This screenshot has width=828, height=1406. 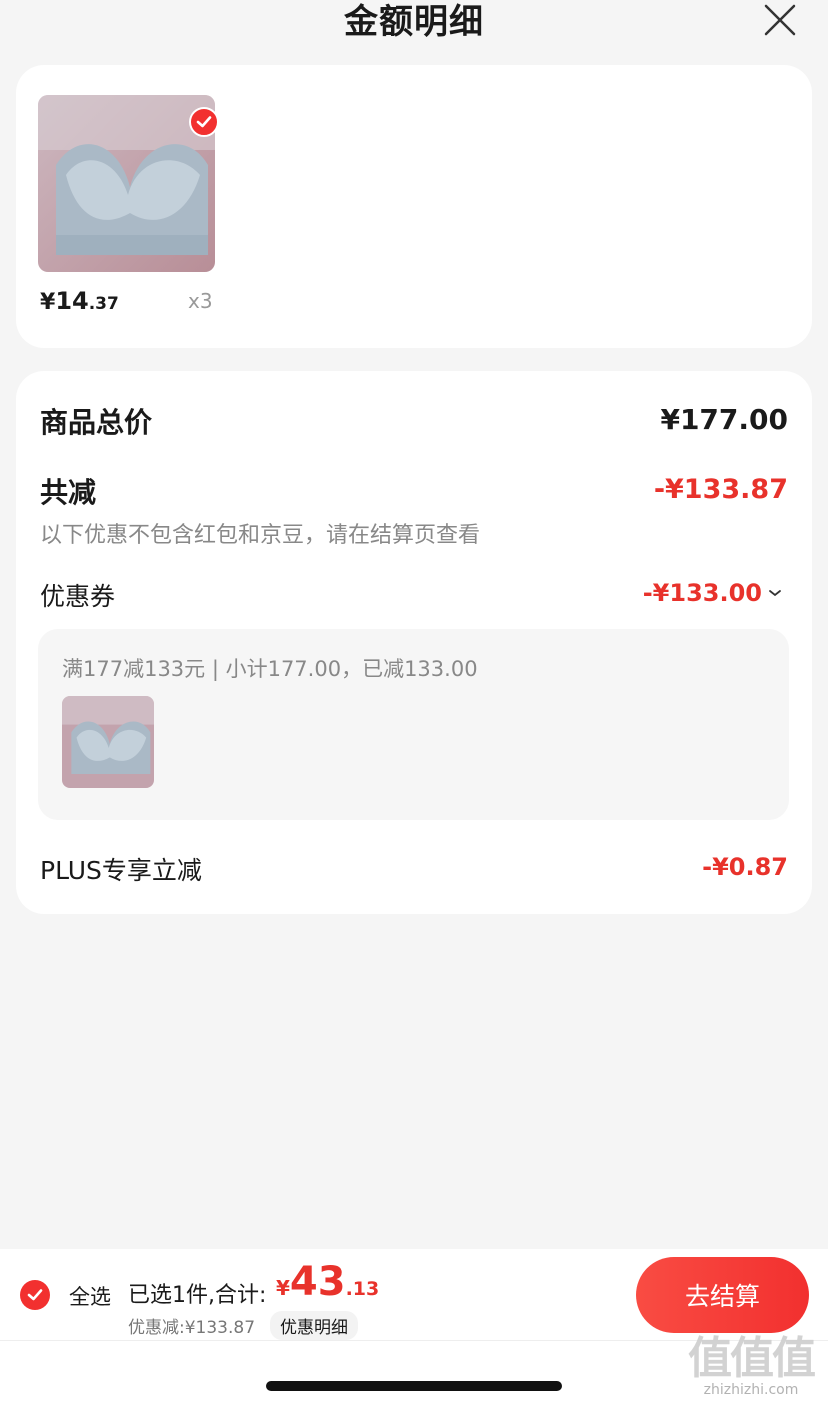 What do you see at coordinates (780, 20) in the screenshot?
I see `close-icon` at bounding box center [780, 20].